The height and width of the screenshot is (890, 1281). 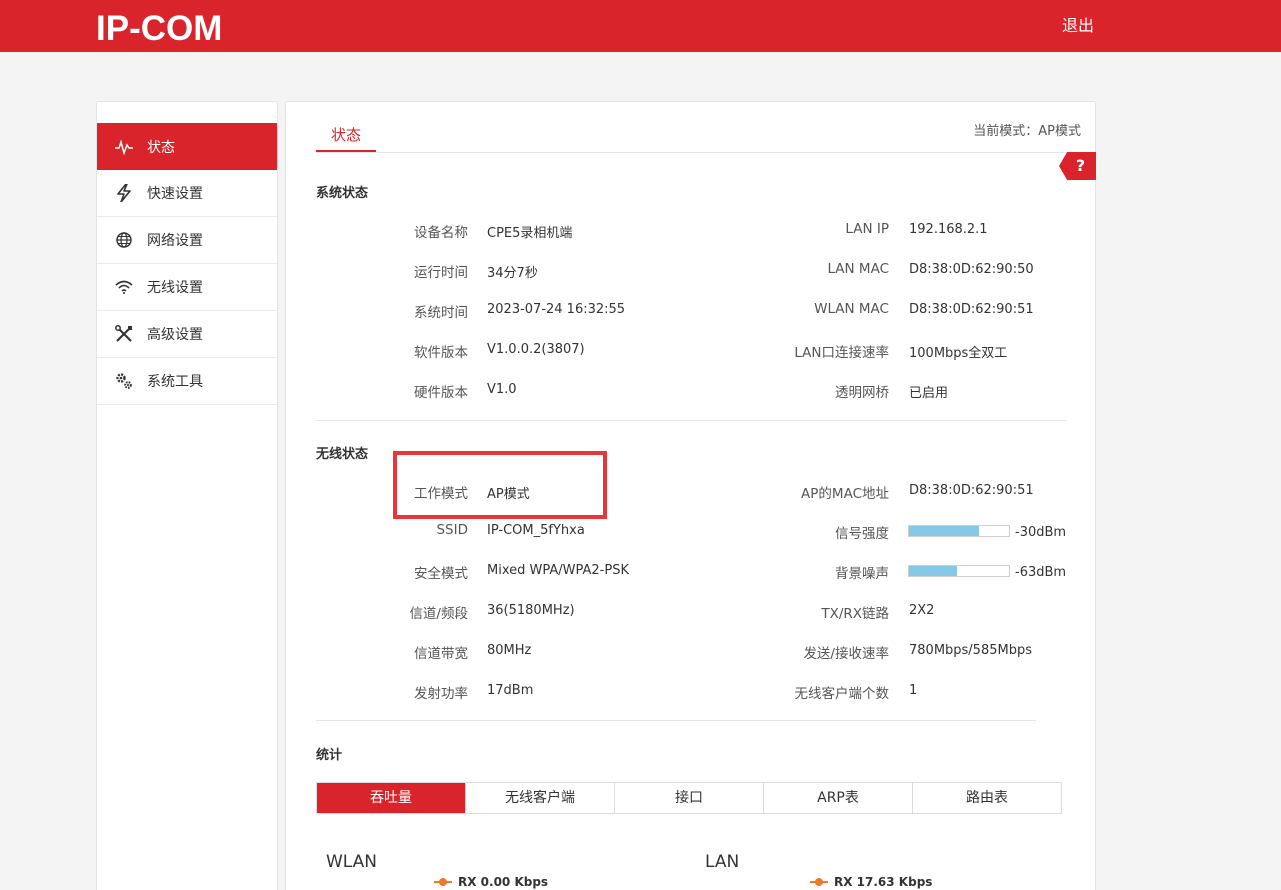 What do you see at coordinates (841, 353) in the screenshot?
I see `row-label: LAN口连接速率` at bounding box center [841, 353].